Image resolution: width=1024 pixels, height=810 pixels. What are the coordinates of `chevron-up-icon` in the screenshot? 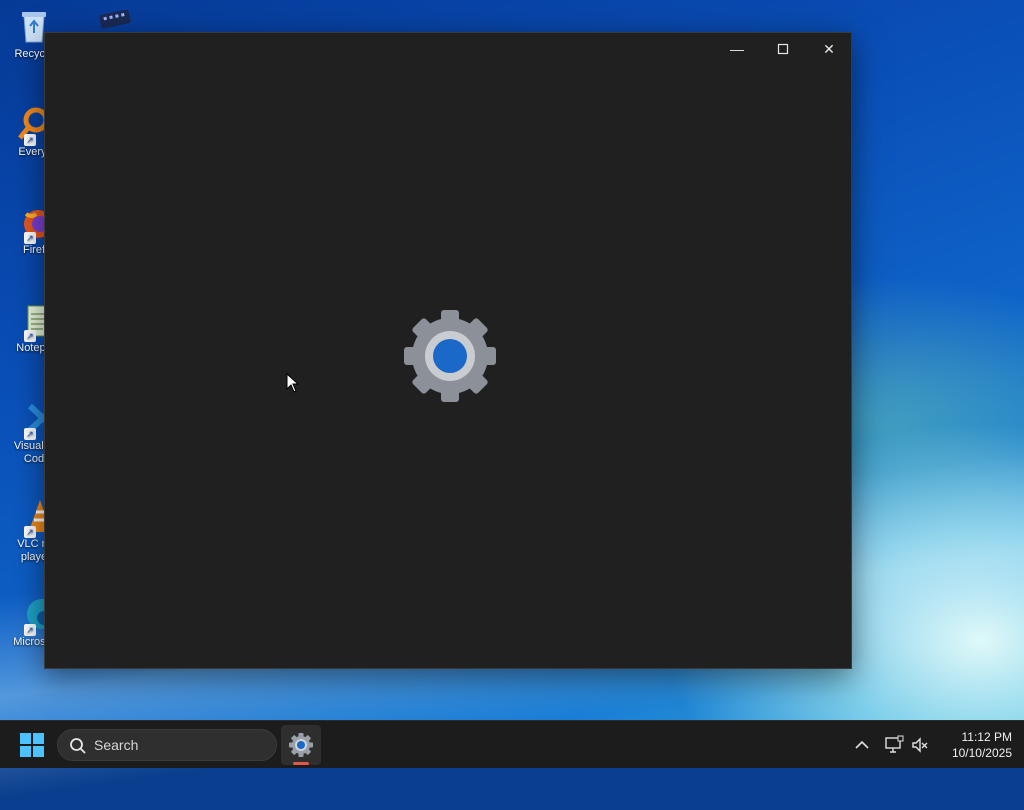 It's located at (862, 744).